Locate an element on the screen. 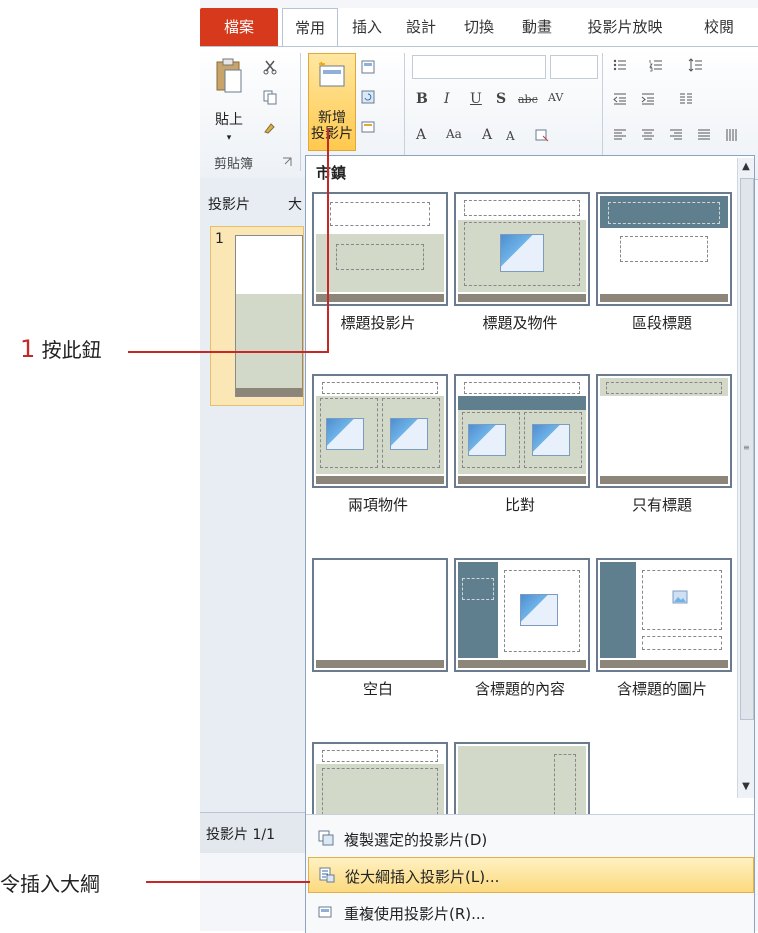  tab-review: 校閱 is located at coordinates (719, 27).